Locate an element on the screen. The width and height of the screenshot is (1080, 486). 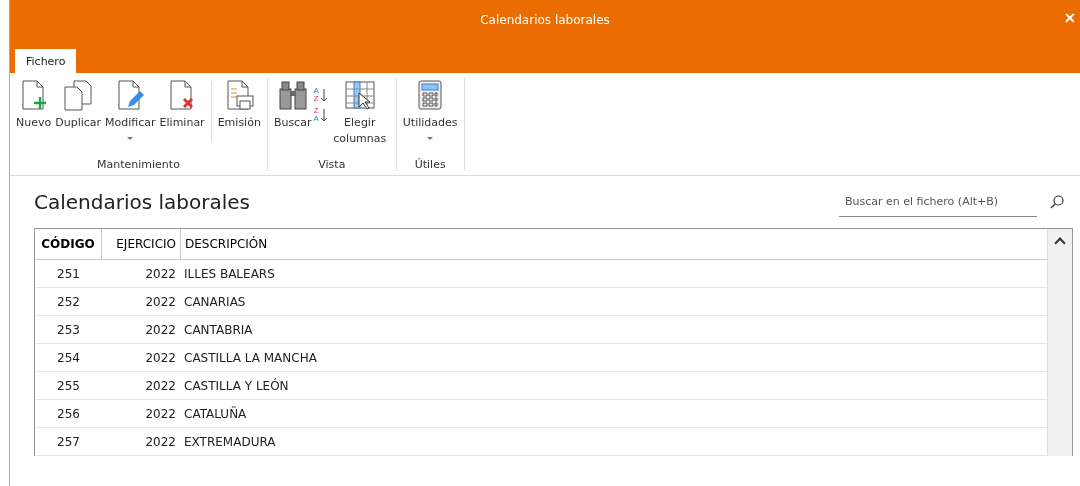
ribbon-button: Buscar is located at coordinates (292, 105).